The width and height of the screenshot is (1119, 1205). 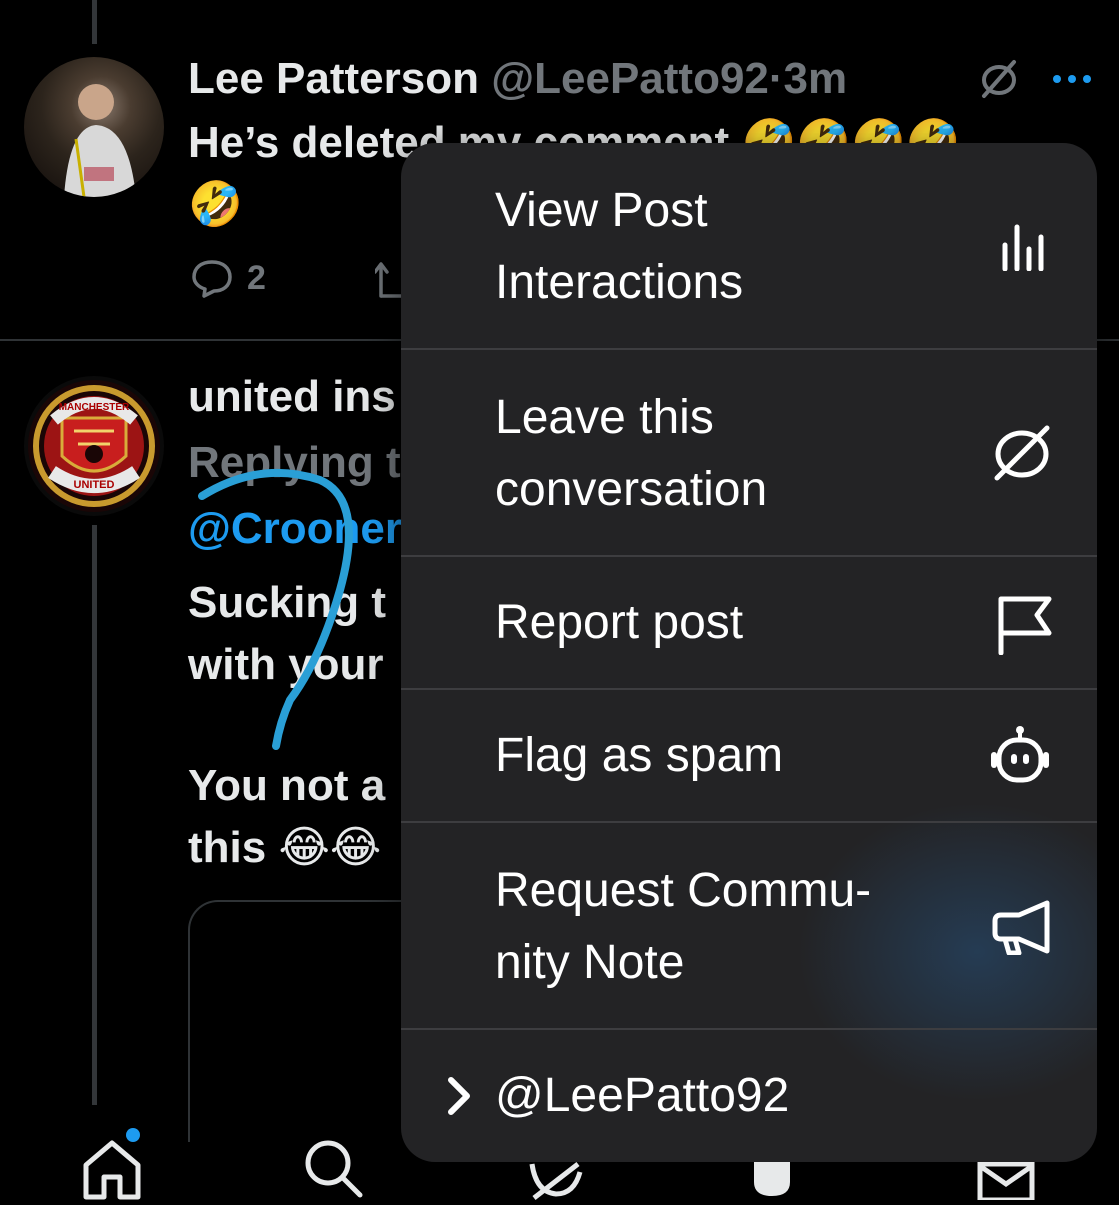 What do you see at coordinates (275, 609) in the screenshot?
I see `annotation-scribble` at bounding box center [275, 609].